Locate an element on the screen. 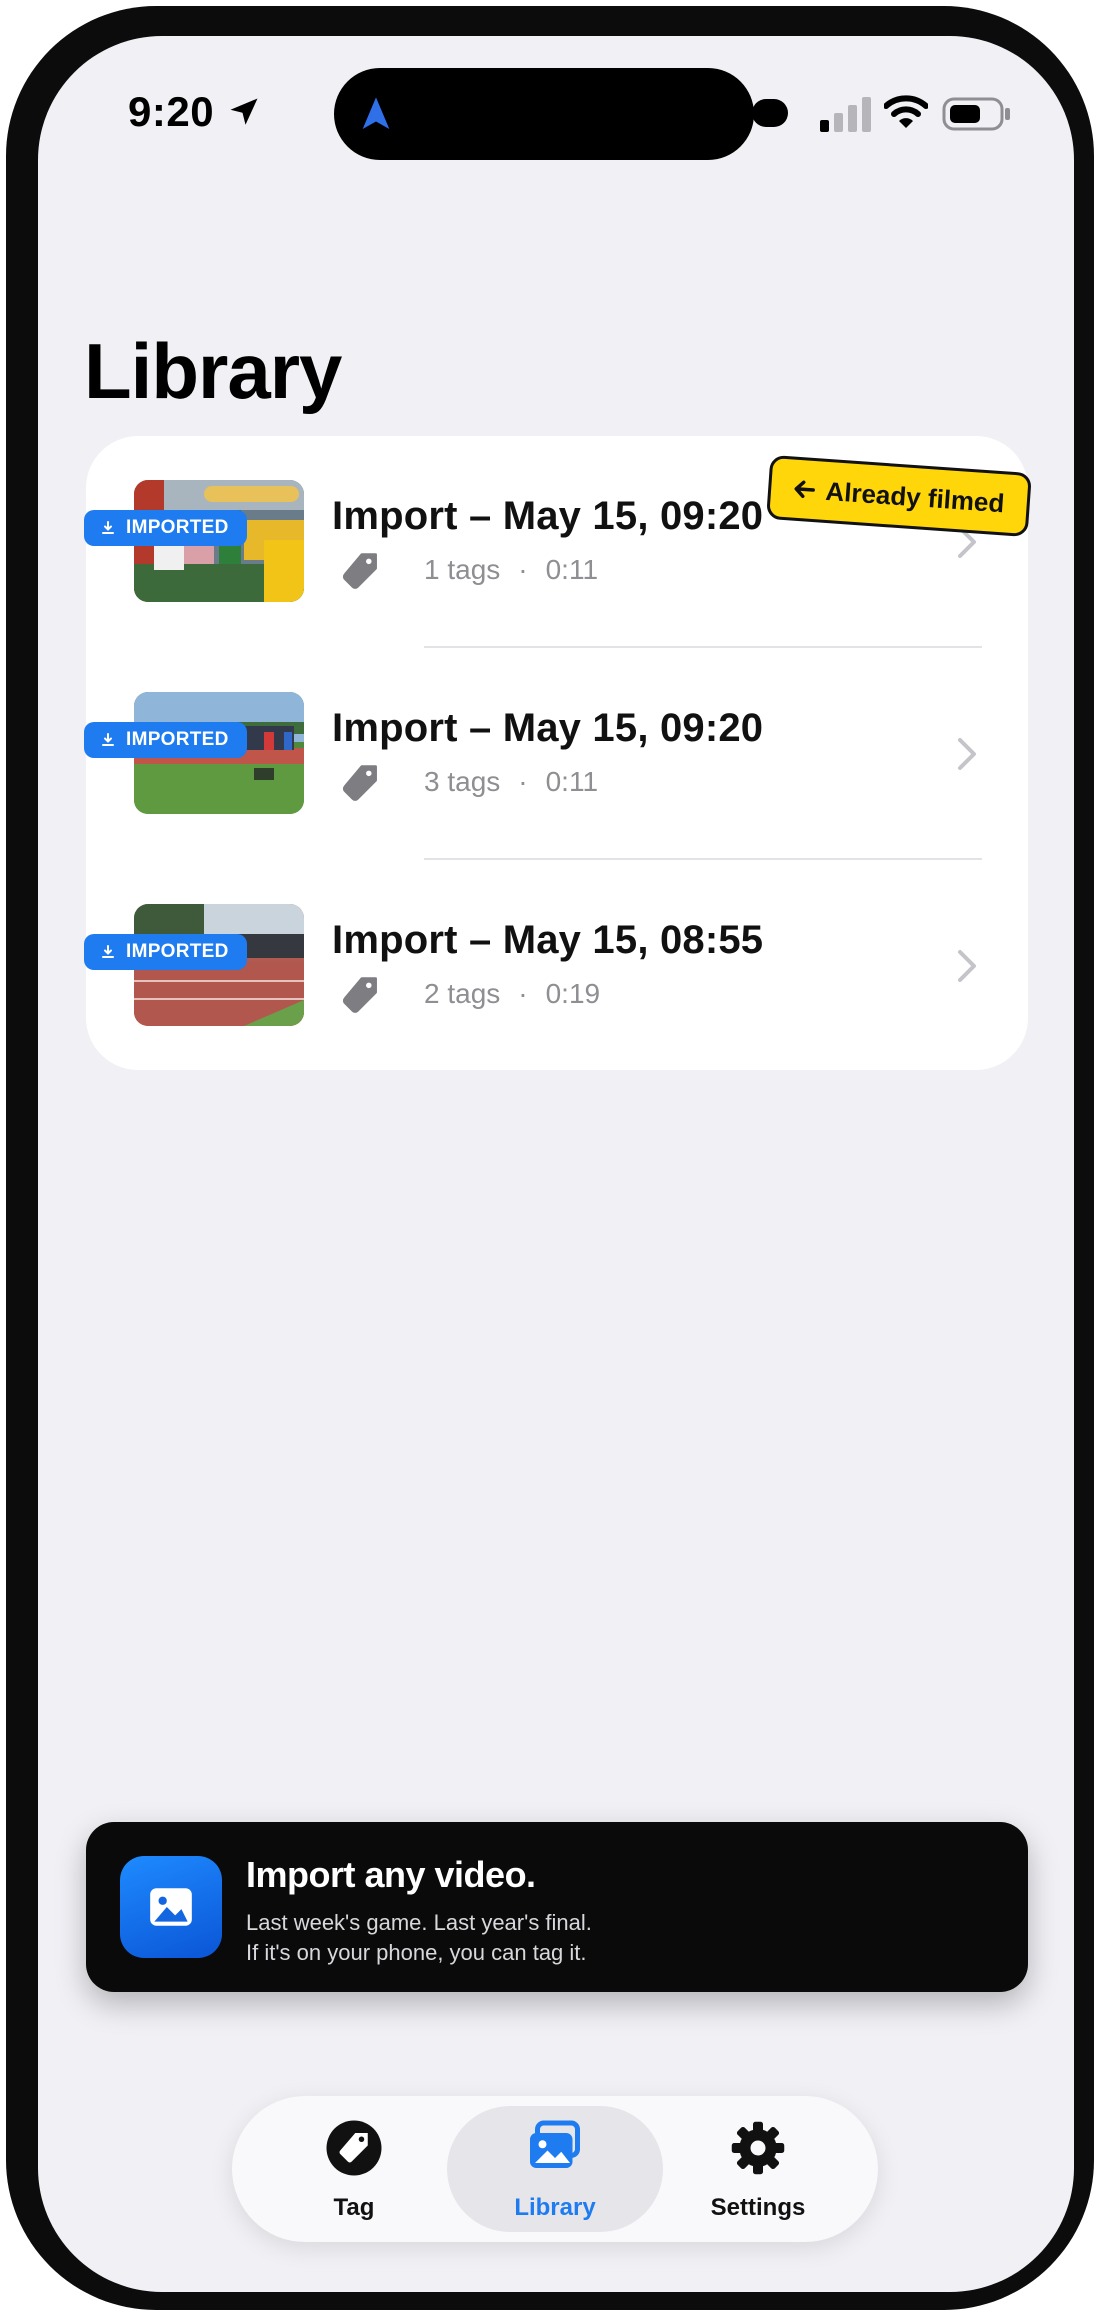 This screenshot has width=1100, height=2316. photo-icon is located at coordinates (171, 1907).